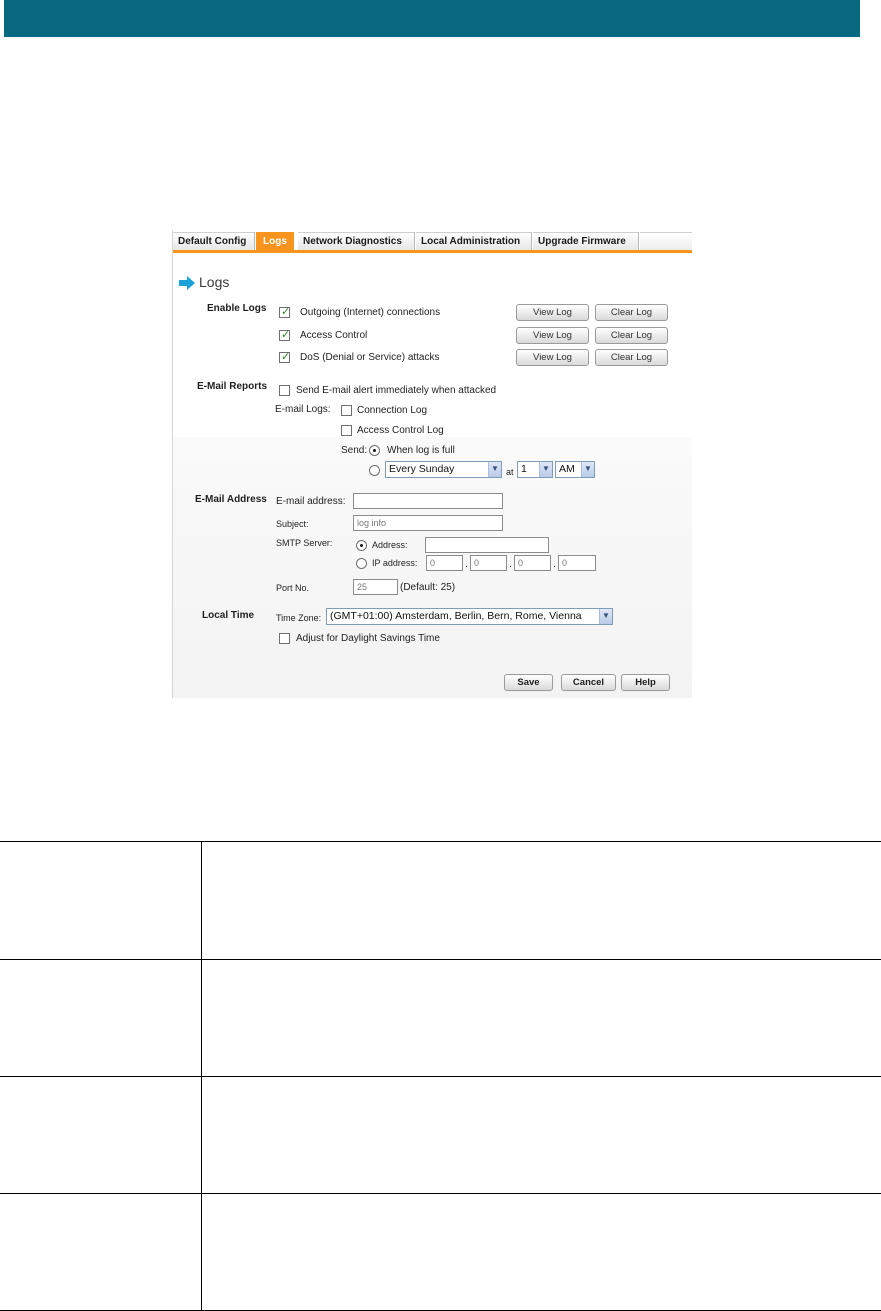 The height and width of the screenshot is (1311, 881). What do you see at coordinates (361, 563) in the screenshot?
I see `smtp-ip-radio` at bounding box center [361, 563].